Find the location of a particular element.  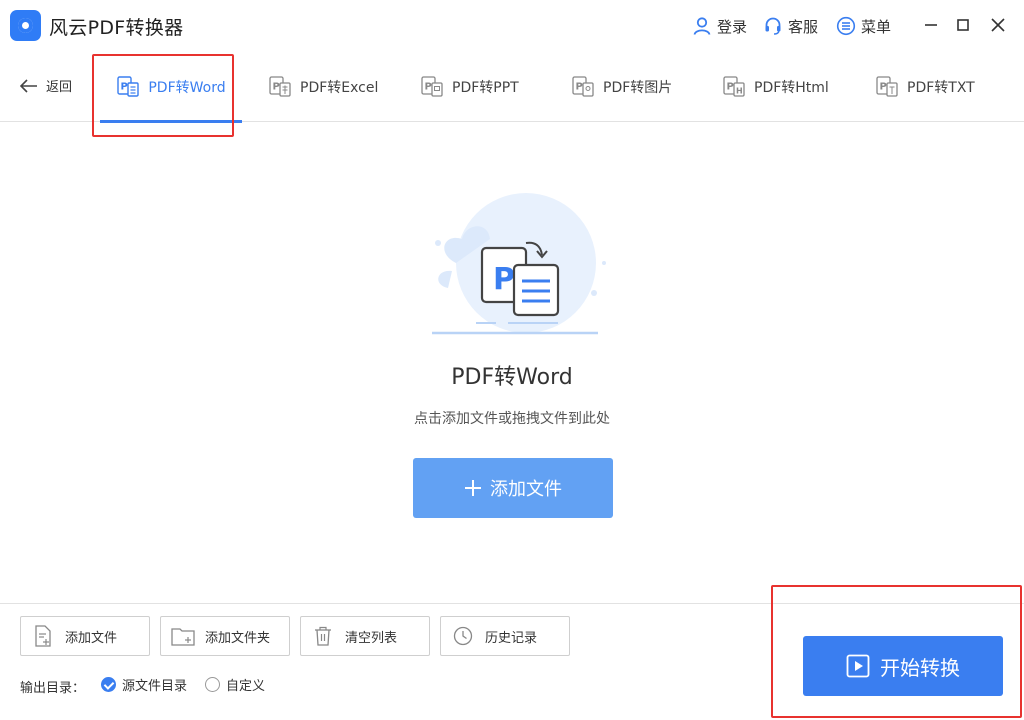

close-icon is located at coordinates (998, 25).